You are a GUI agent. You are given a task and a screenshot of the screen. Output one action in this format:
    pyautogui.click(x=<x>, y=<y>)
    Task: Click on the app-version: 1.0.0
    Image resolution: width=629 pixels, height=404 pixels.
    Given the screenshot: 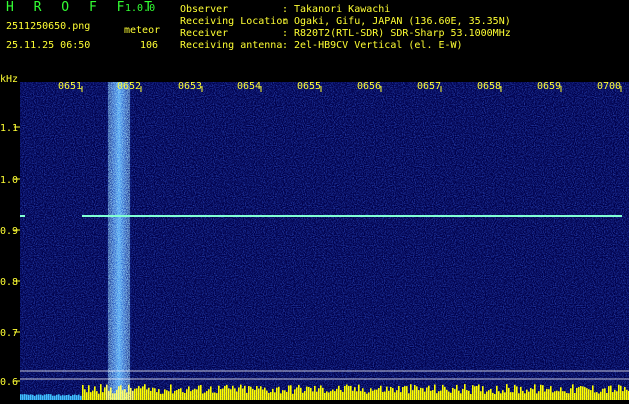 What is the action you would take?
    pyautogui.click(x=140, y=8)
    